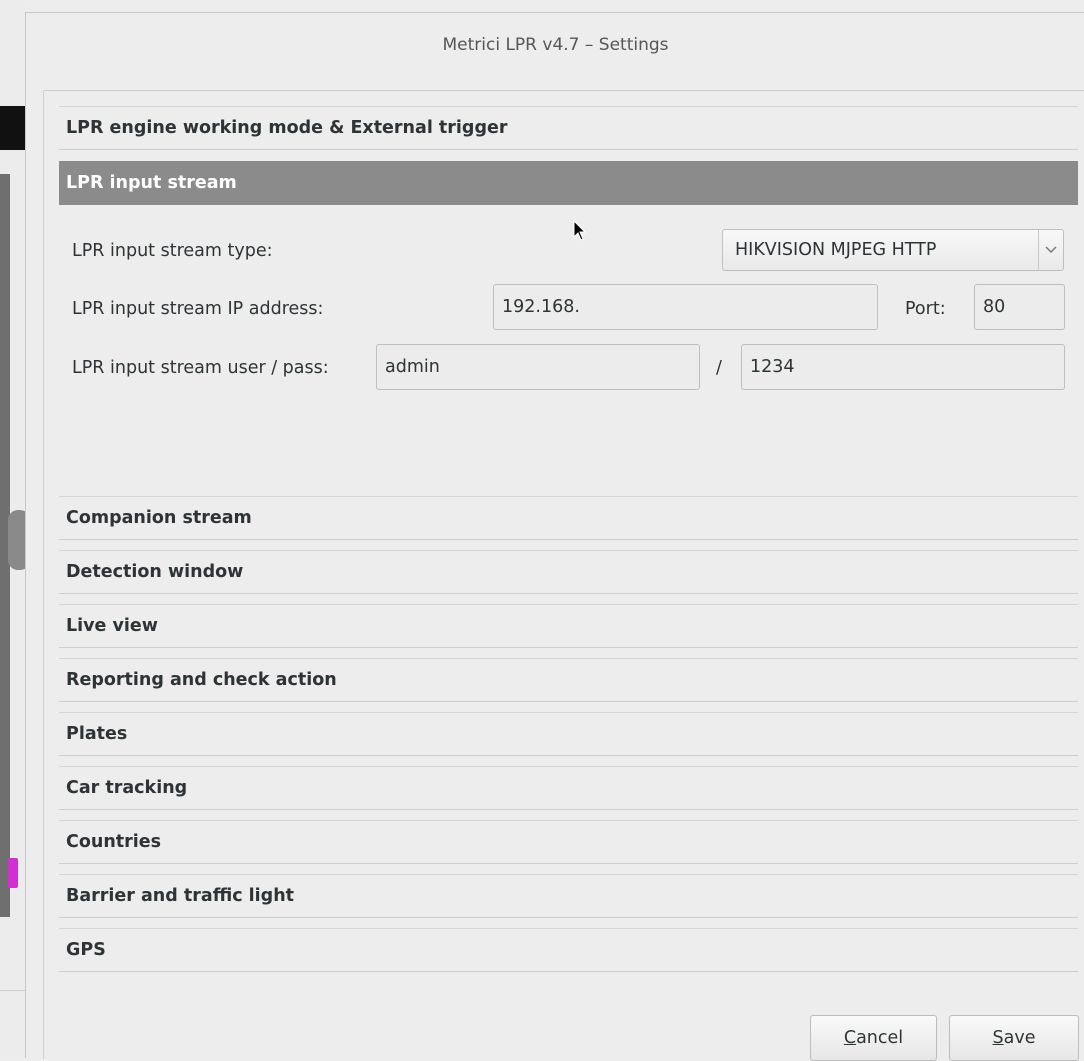 This screenshot has height=1061, width=1084. I want to click on section-reporting: Reporting and check action, so click(568, 680).